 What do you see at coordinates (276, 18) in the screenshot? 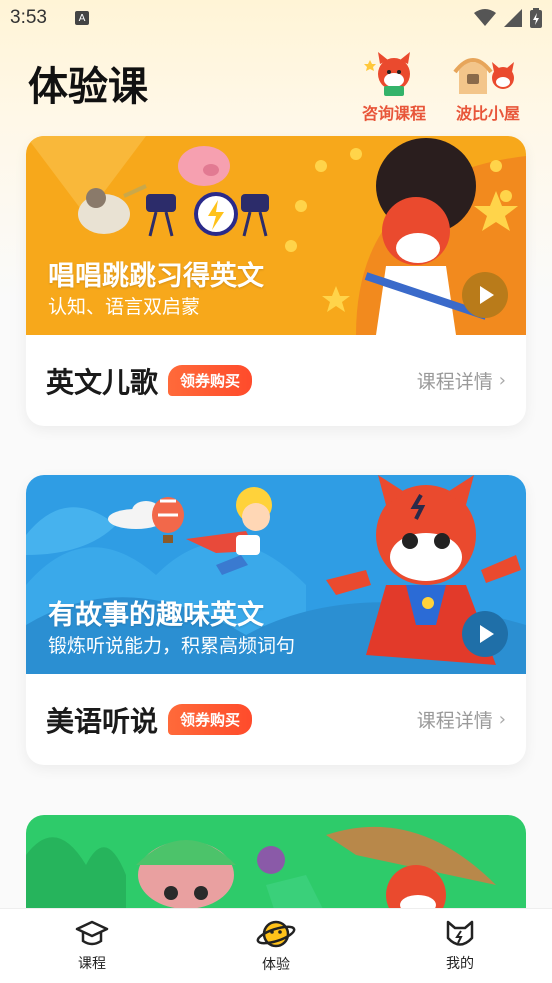
I see `status-bar: 3:53 A` at bounding box center [276, 18].